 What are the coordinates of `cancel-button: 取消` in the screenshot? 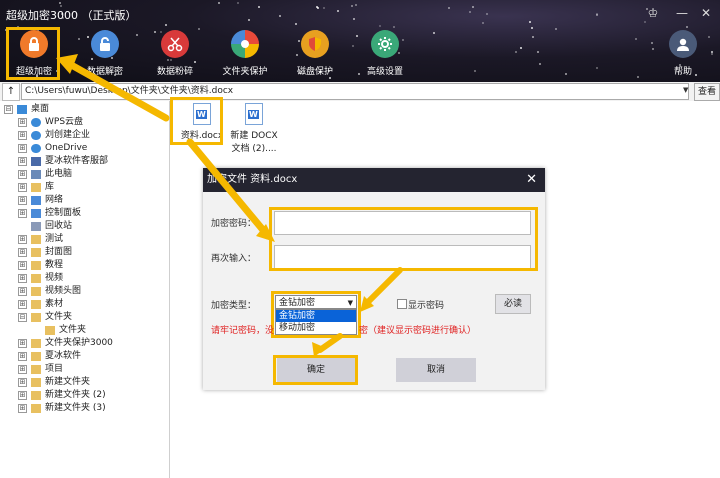 It's located at (436, 370).